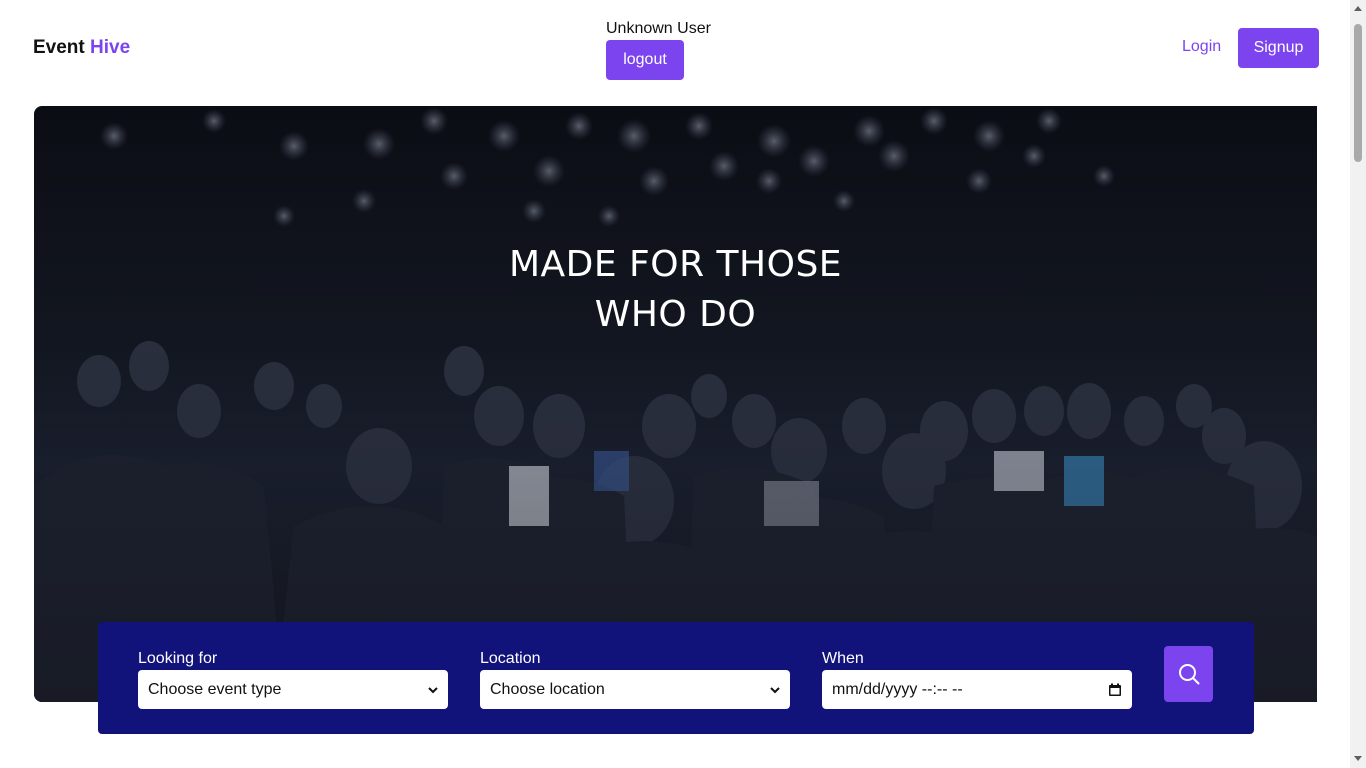 This screenshot has height=768, width=1366. What do you see at coordinates (510, 658) in the screenshot?
I see `location-label: Location` at bounding box center [510, 658].